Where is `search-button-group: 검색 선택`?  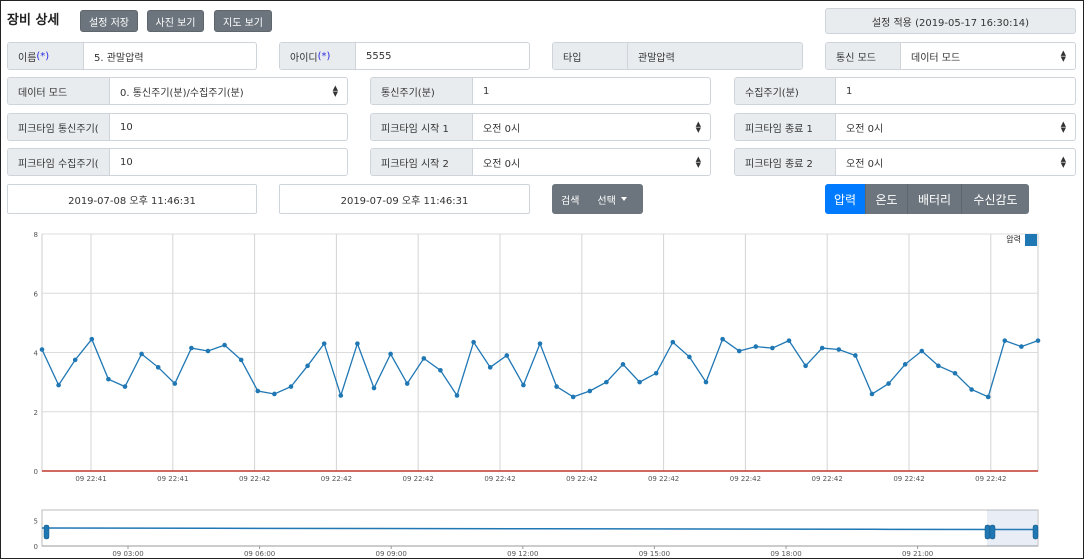
search-button-group: 검색 선택 is located at coordinates (597, 199).